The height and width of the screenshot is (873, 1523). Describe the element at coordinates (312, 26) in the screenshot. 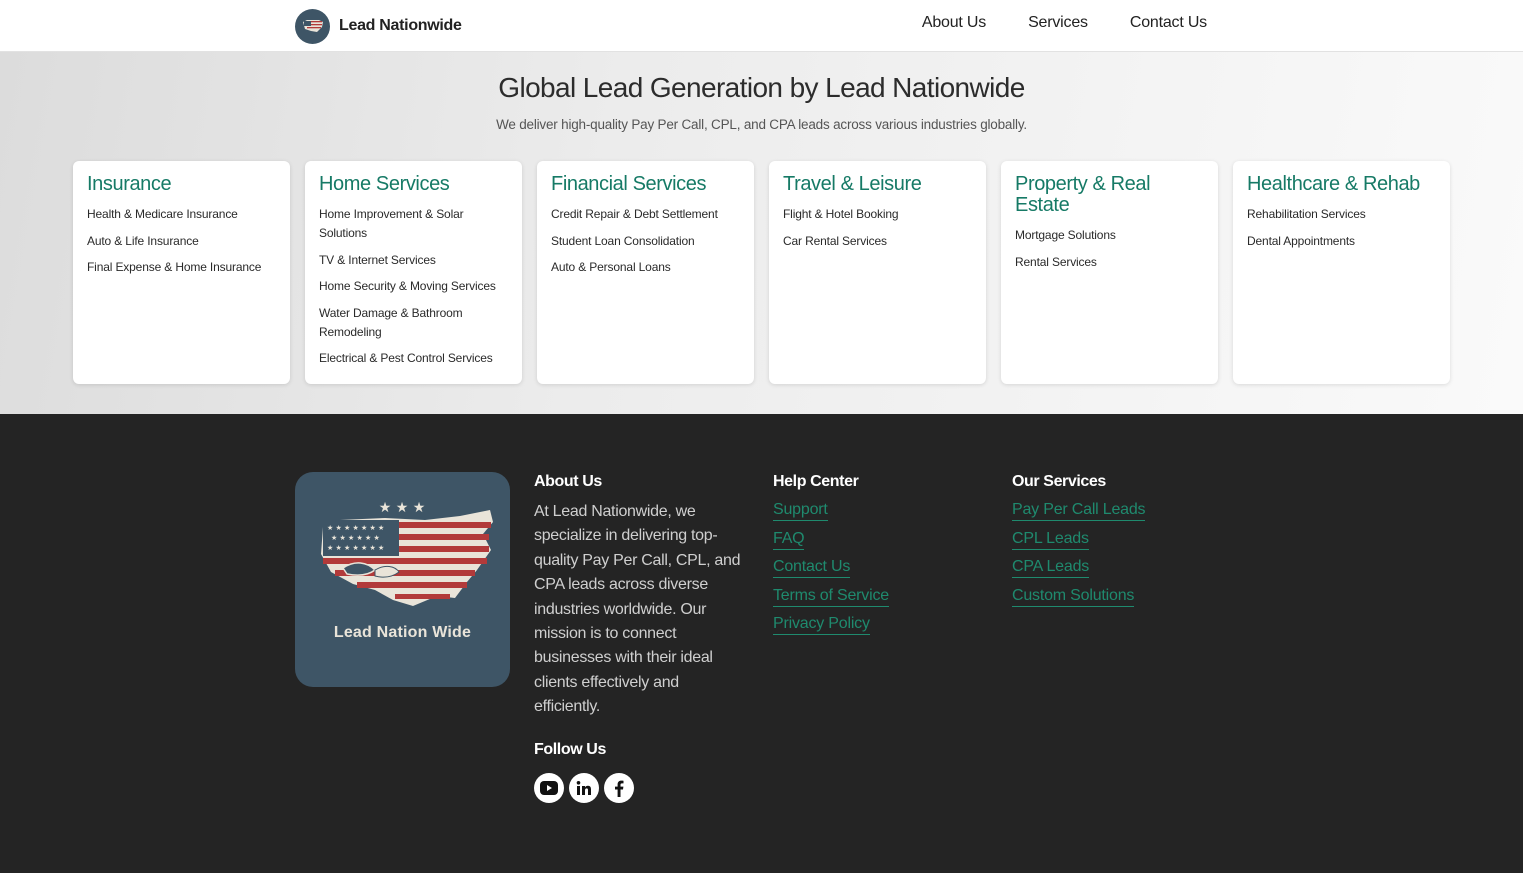

I see `brand-logo-icon` at that location.